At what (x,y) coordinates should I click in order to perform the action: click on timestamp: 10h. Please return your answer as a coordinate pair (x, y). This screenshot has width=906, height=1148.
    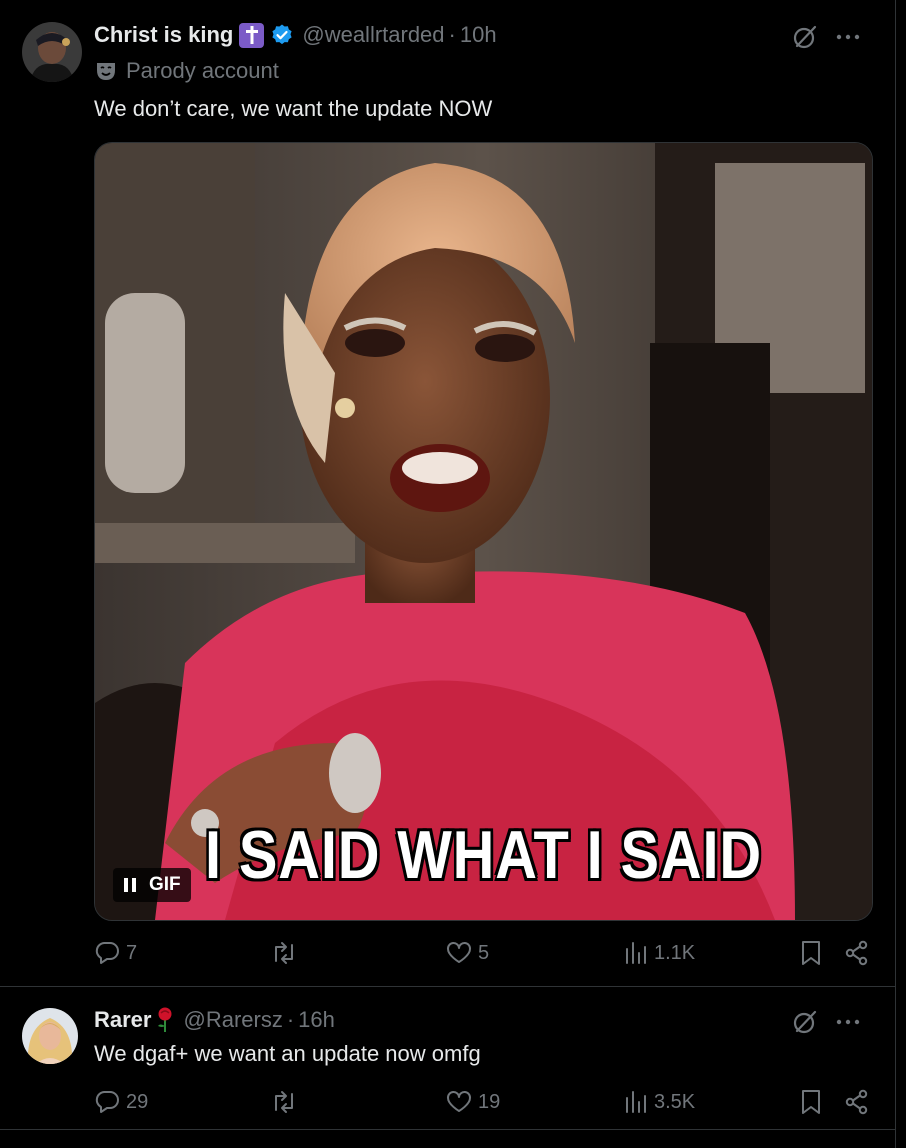
    Looking at the image, I should click on (478, 35).